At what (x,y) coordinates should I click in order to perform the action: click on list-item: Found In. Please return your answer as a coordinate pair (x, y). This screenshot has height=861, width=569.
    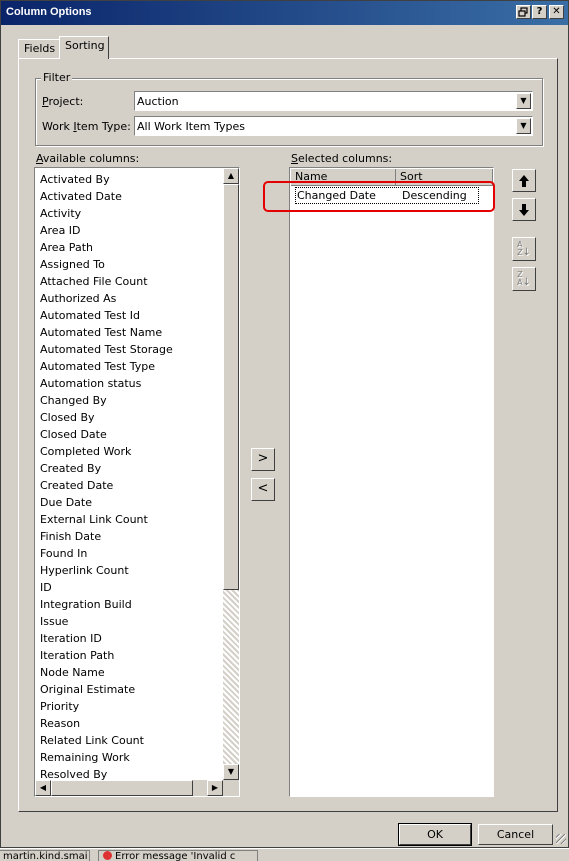
    Looking at the image, I should click on (63, 553).